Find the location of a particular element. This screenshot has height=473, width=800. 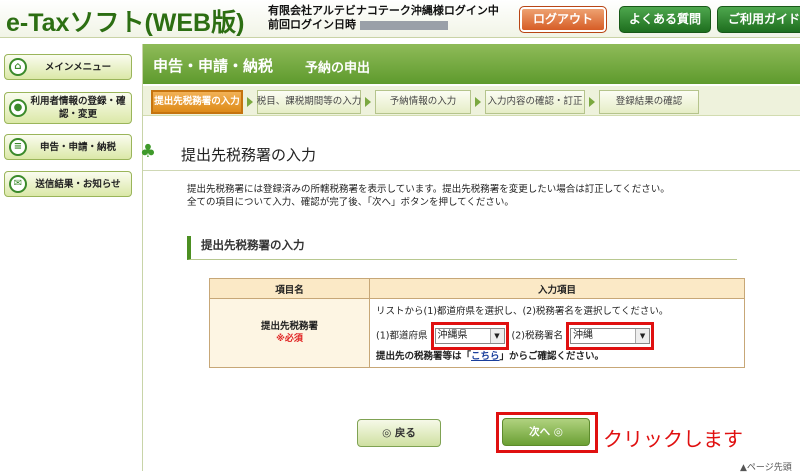

home-icon: ⌂ is located at coordinates (18, 67).